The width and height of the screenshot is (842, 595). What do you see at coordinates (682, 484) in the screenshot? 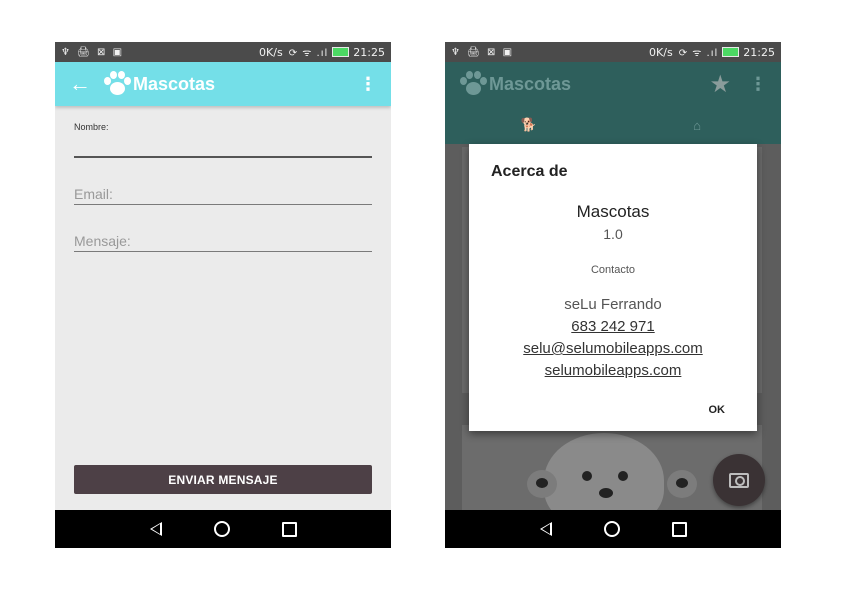
I see `dog-paw-right` at bounding box center [682, 484].